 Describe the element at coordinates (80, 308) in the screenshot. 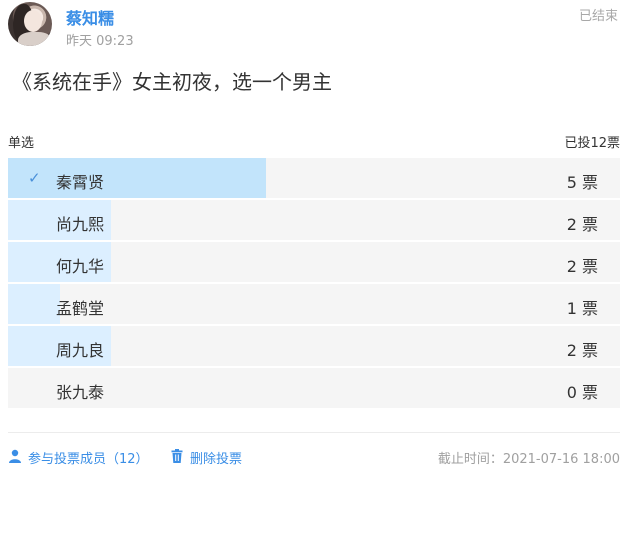

I see `option-name: 孟鹤堂` at that location.